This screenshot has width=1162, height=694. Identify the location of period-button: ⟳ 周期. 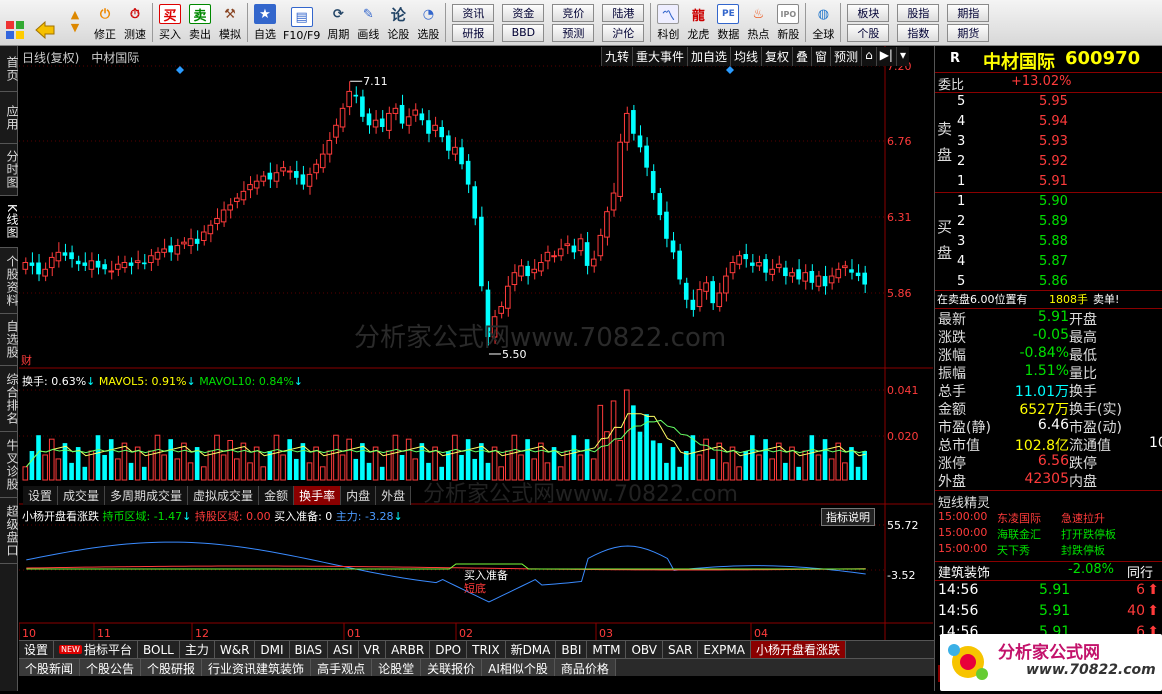
(338, 22).